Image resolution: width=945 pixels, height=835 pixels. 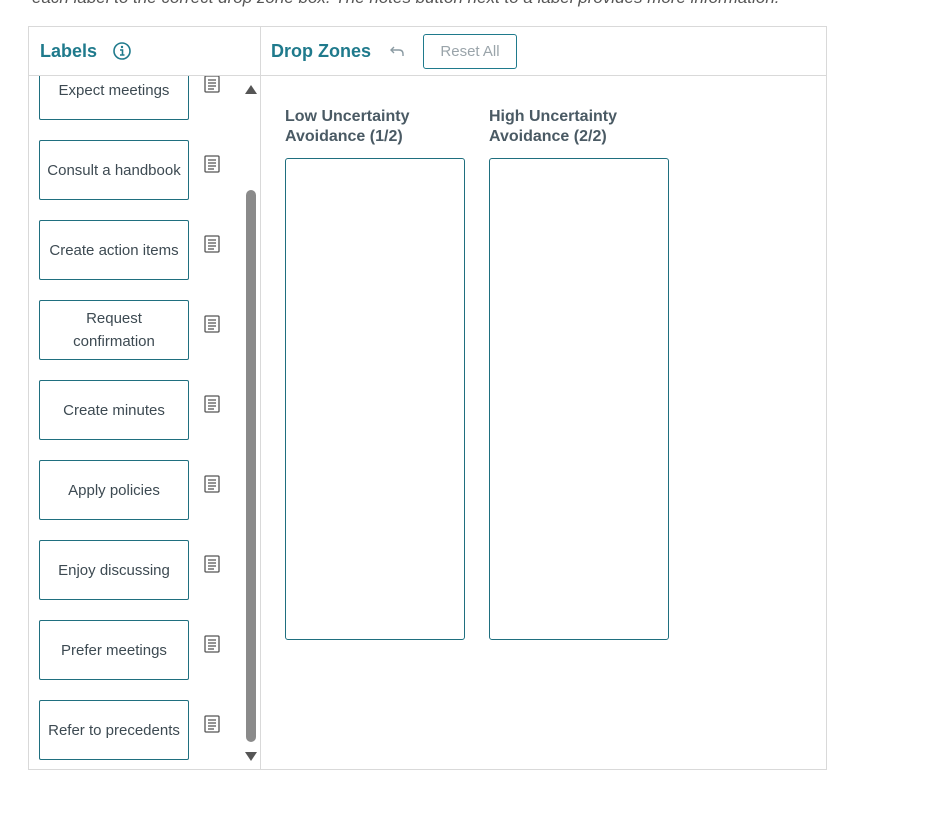 I want to click on label-create-action-items: Create action items, so click(x=114, y=250).